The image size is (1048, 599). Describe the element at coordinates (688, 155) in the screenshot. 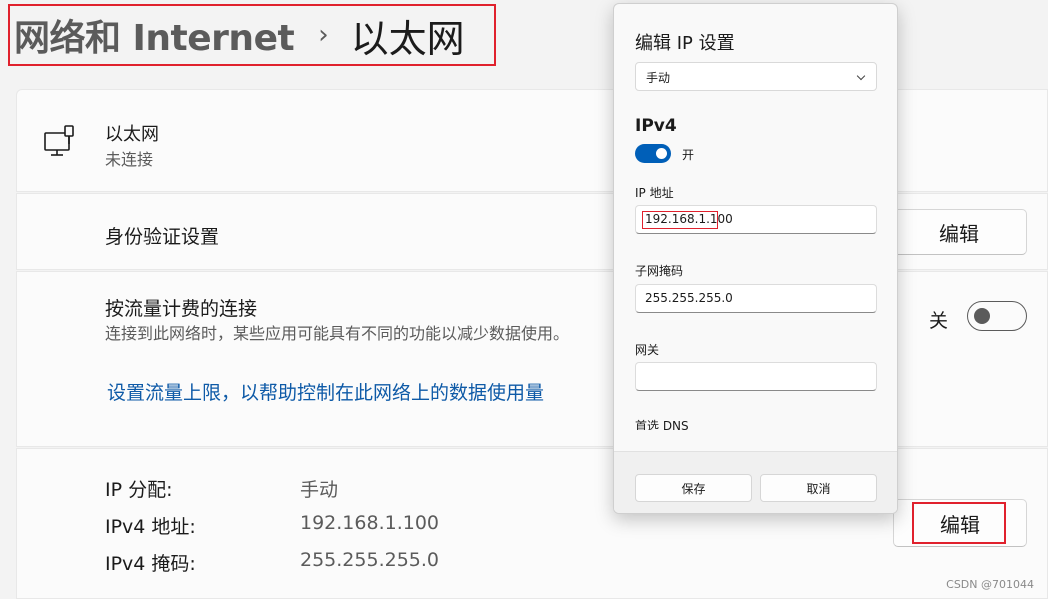

I see `ipv4-toggle-label: 开` at that location.